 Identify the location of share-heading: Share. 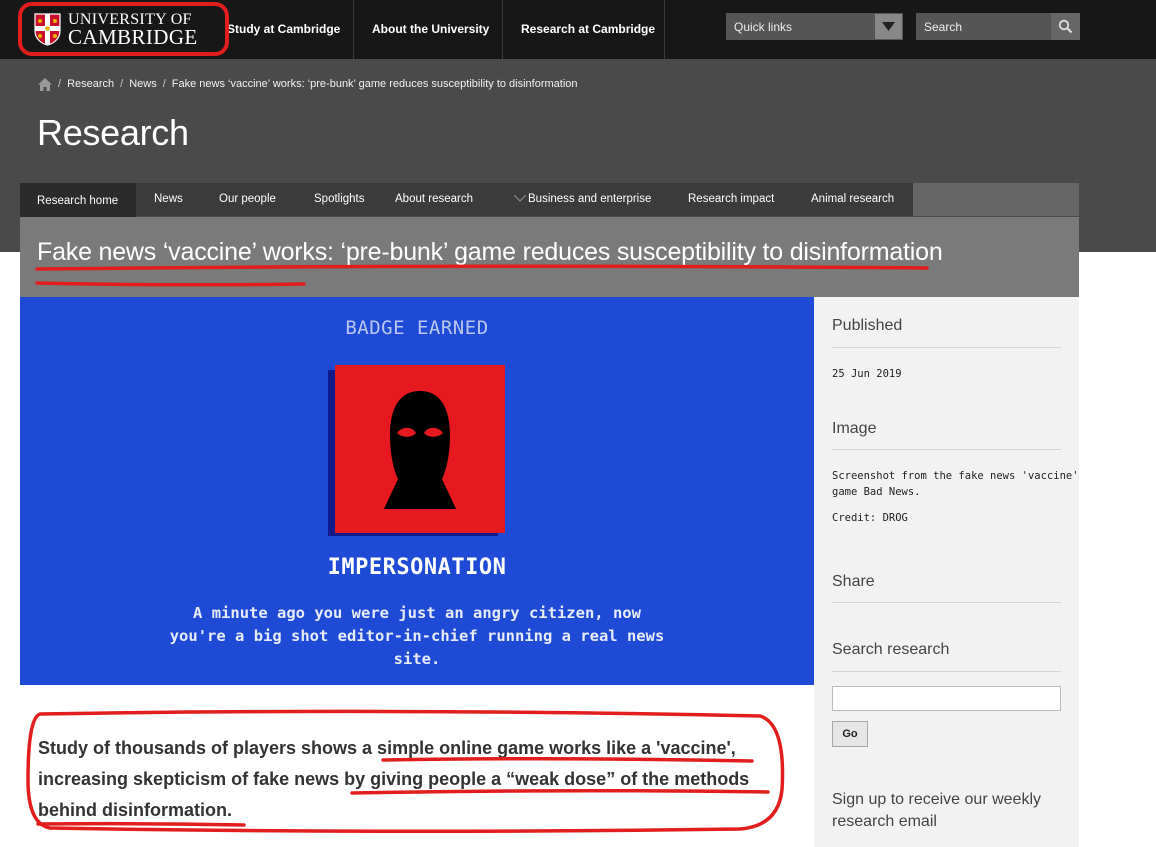
(853, 581).